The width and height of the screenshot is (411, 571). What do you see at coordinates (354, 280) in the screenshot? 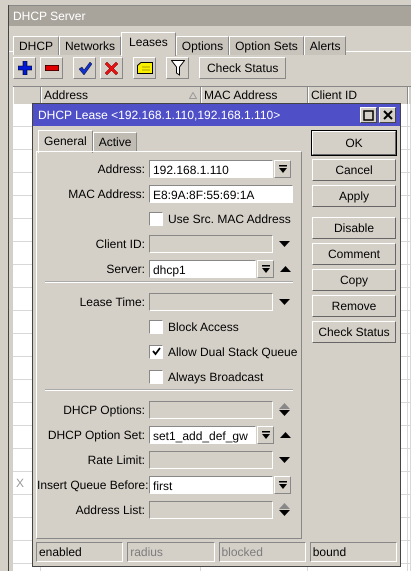
I see `dialog-button: Copy` at bounding box center [354, 280].